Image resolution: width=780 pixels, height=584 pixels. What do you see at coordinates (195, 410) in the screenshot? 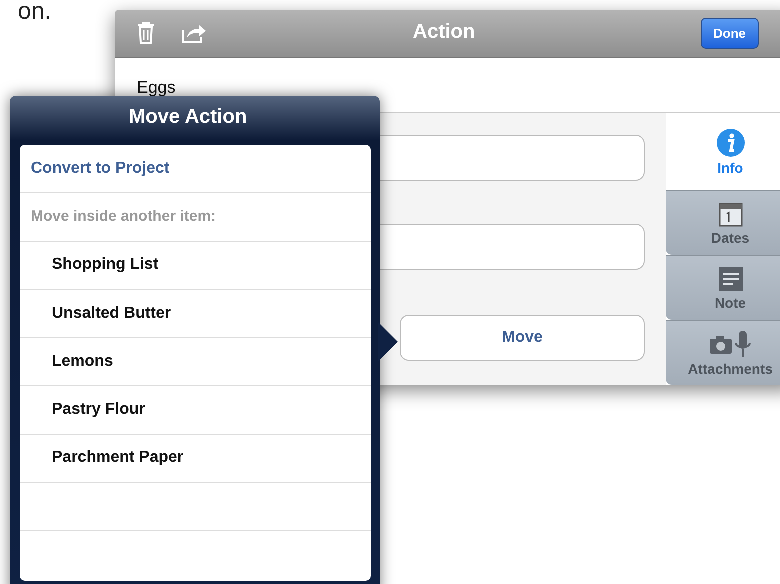
I see `list-item: Pastry Flour` at bounding box center [195, 410].